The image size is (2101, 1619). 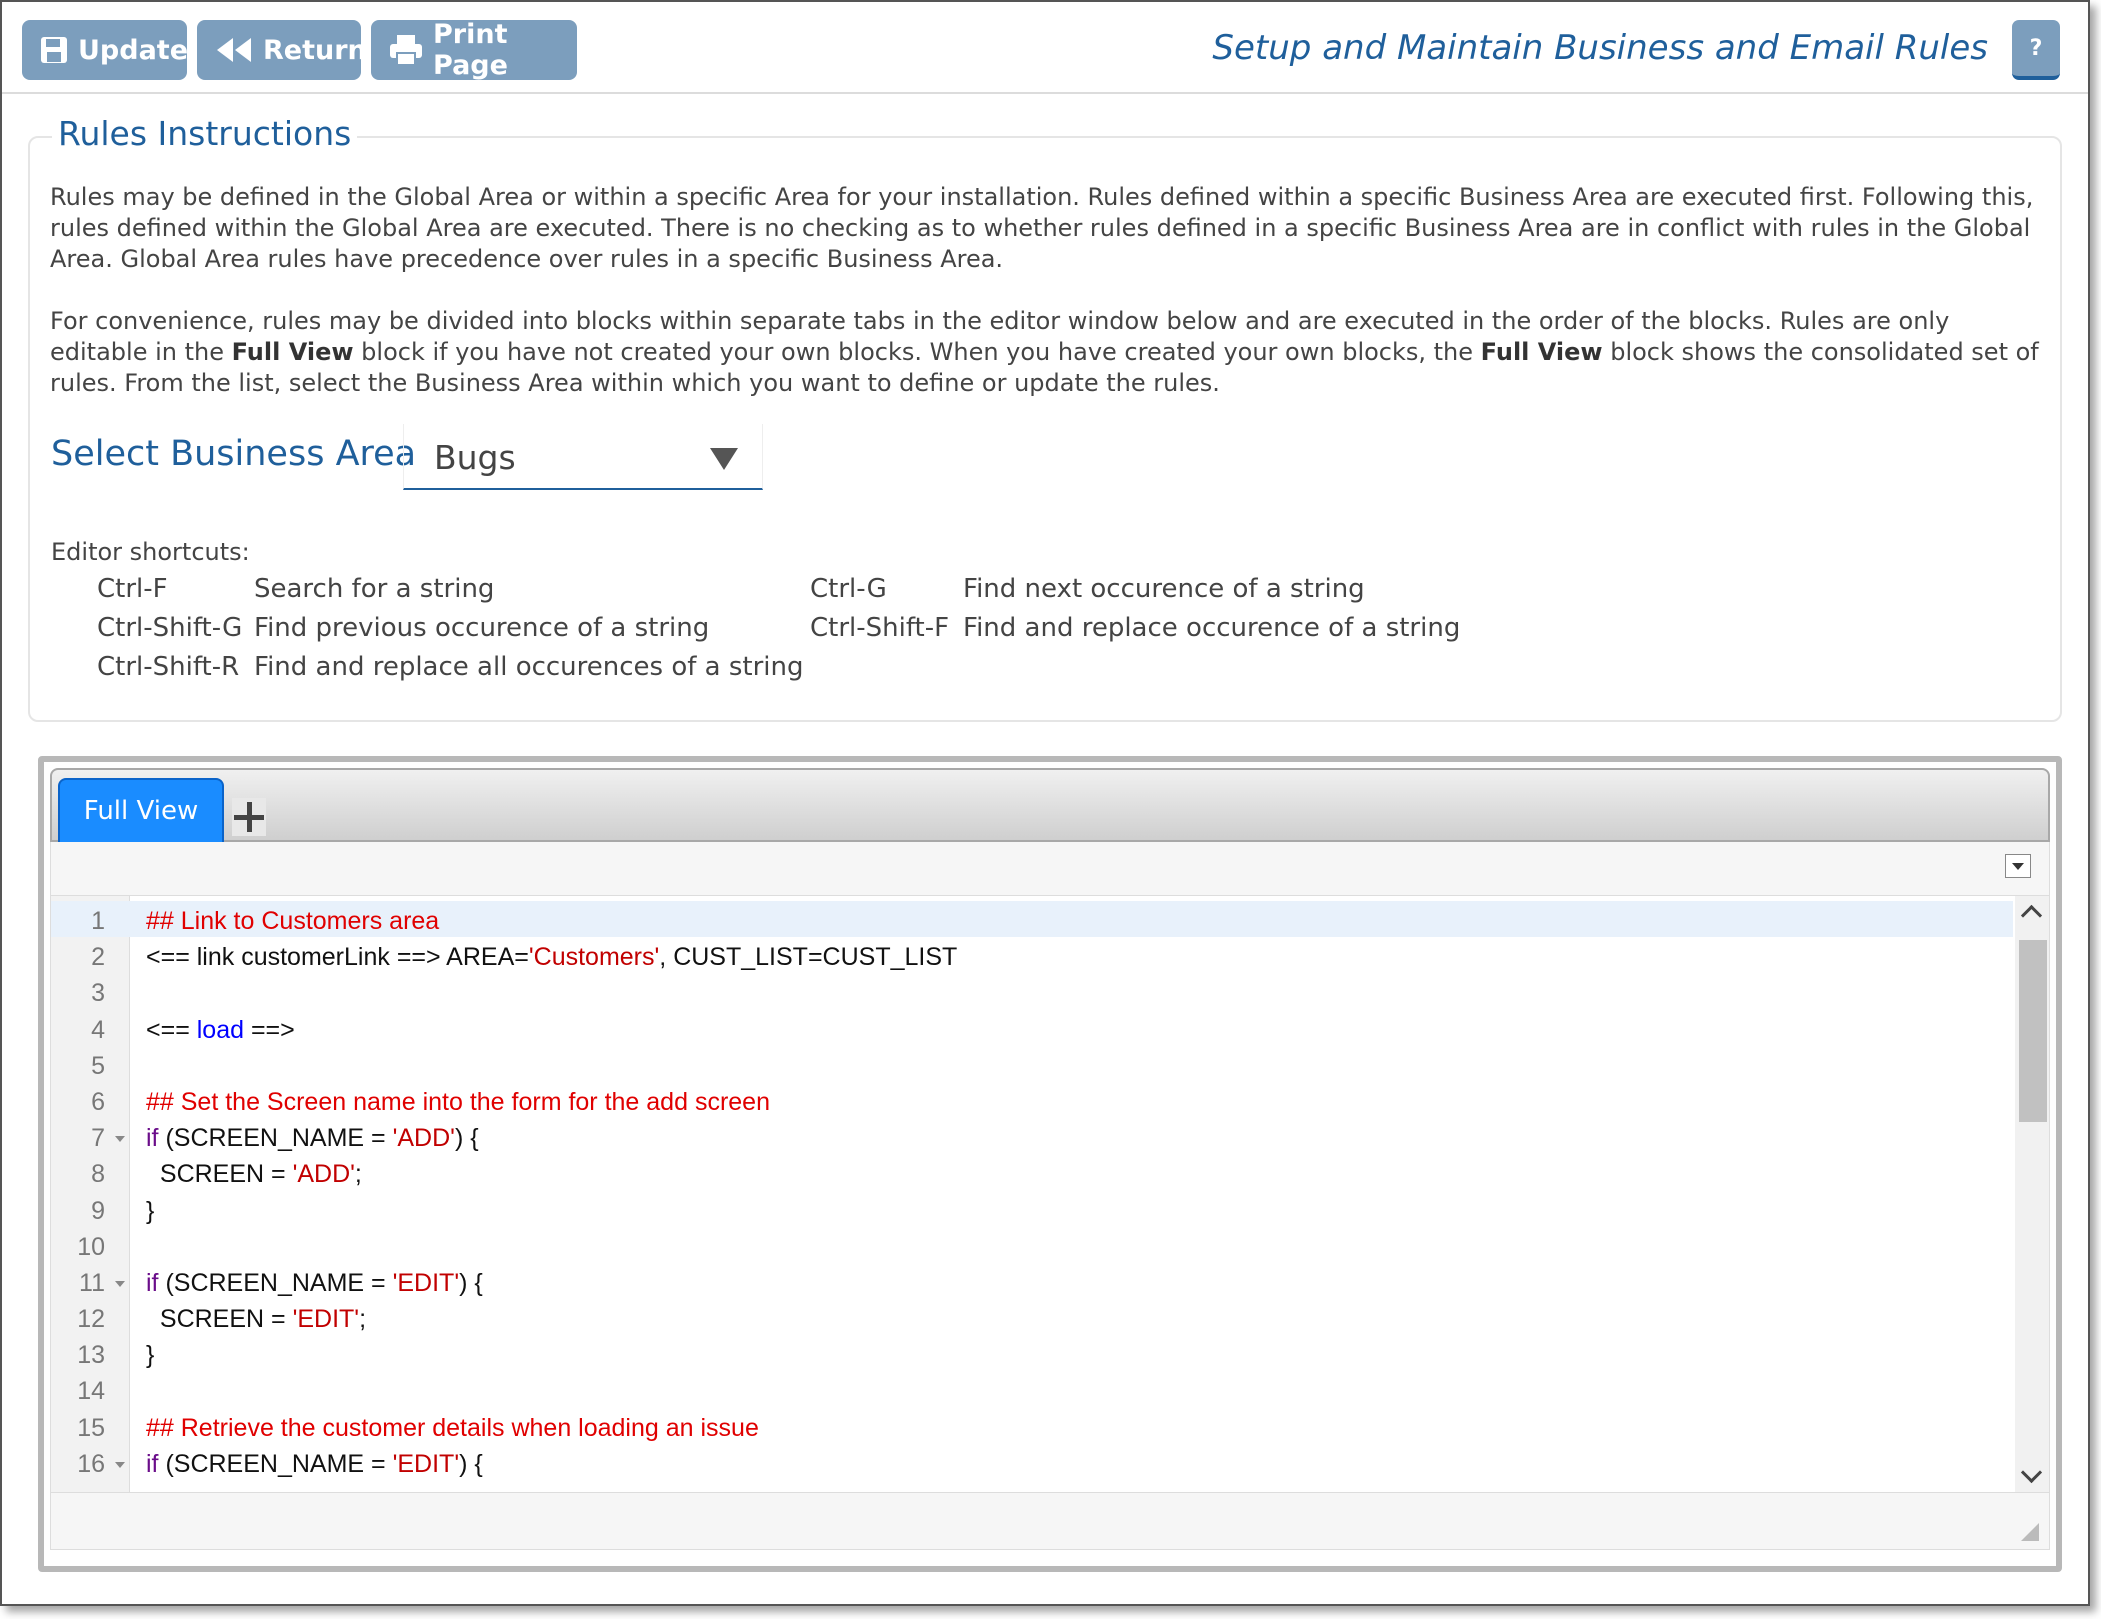 What do you see at coordinates (1050, 869) in the screenshot?
I see `editor-toolbar` at bounding box center [1050, 869].